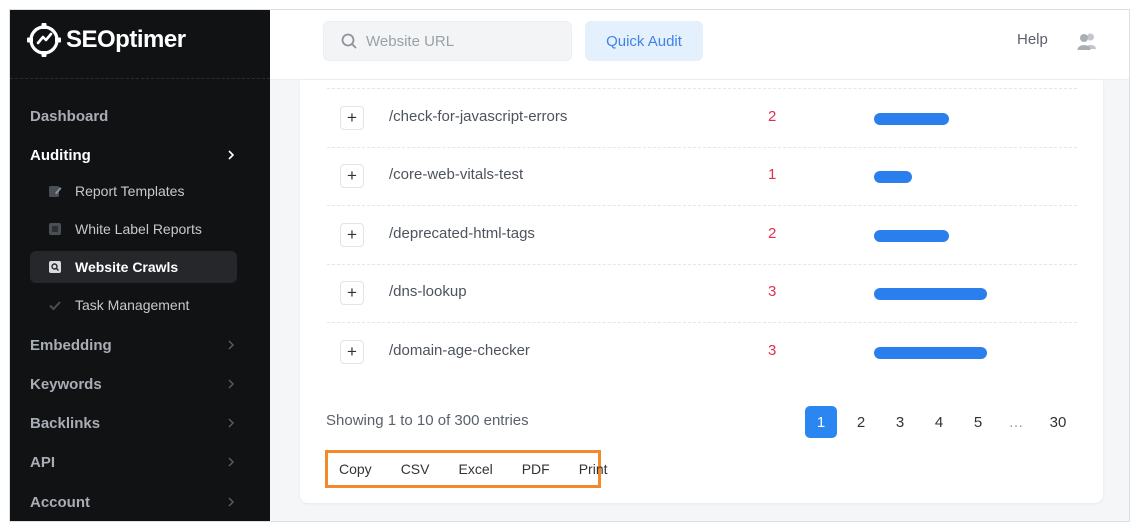  What do you see at coordinates (55, 191) in the screenshot?
I see `edit-icon` at bounding box center [55, 191].